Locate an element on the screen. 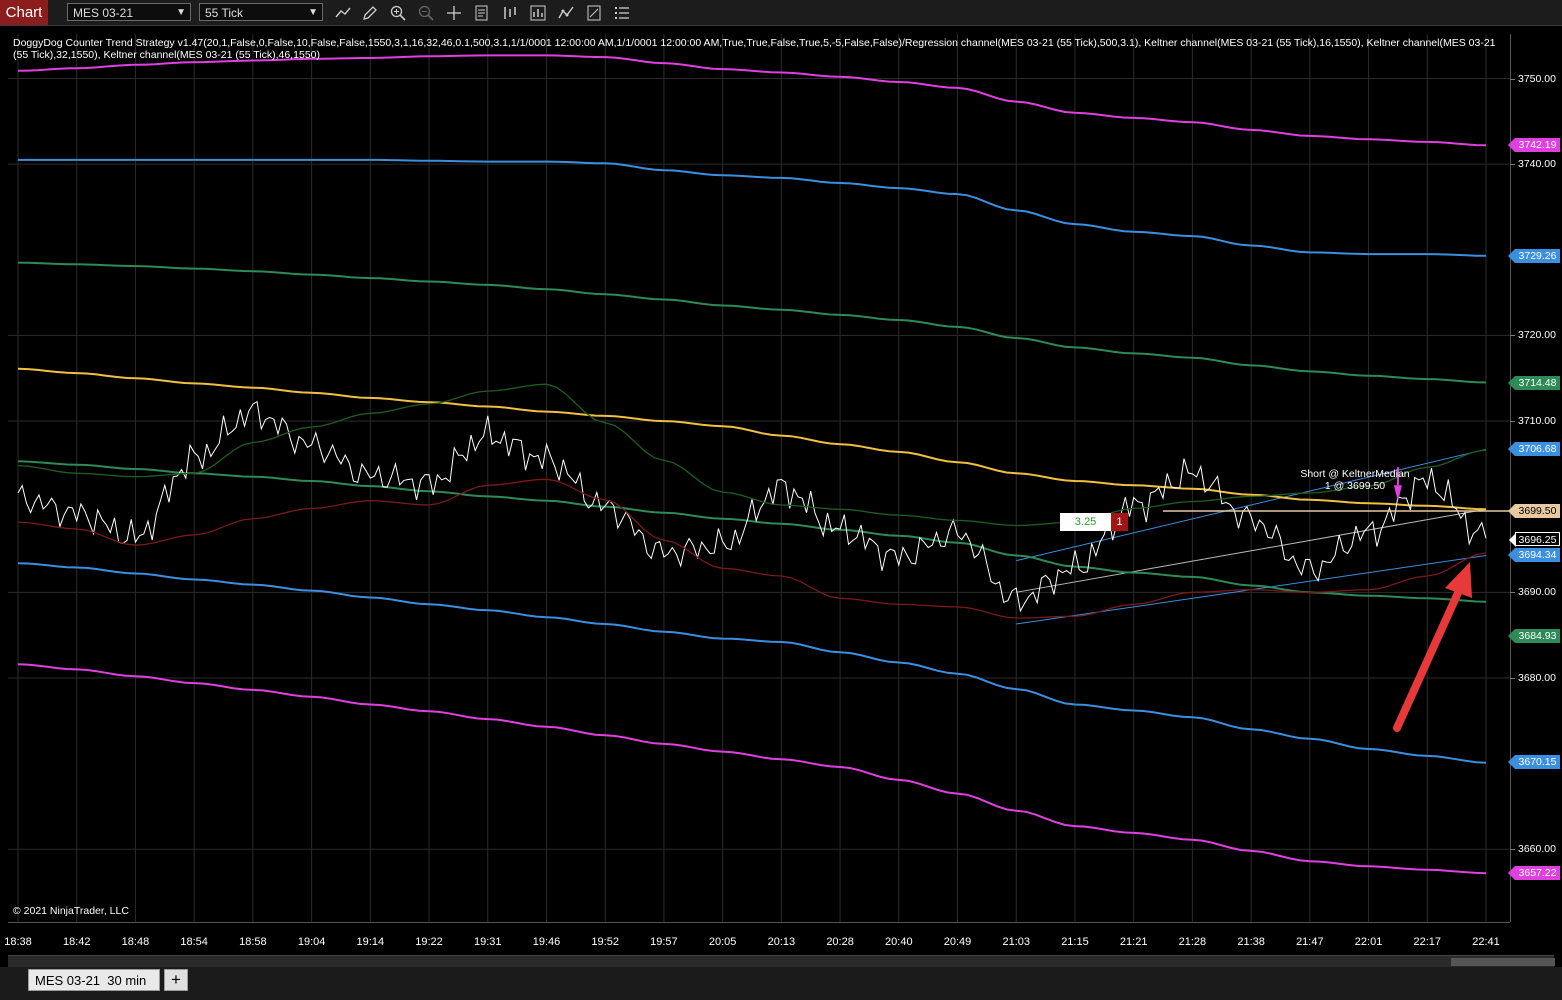 The image size is (1562, 1000). chart-tab: Chart is located at coordinates (24, 12).